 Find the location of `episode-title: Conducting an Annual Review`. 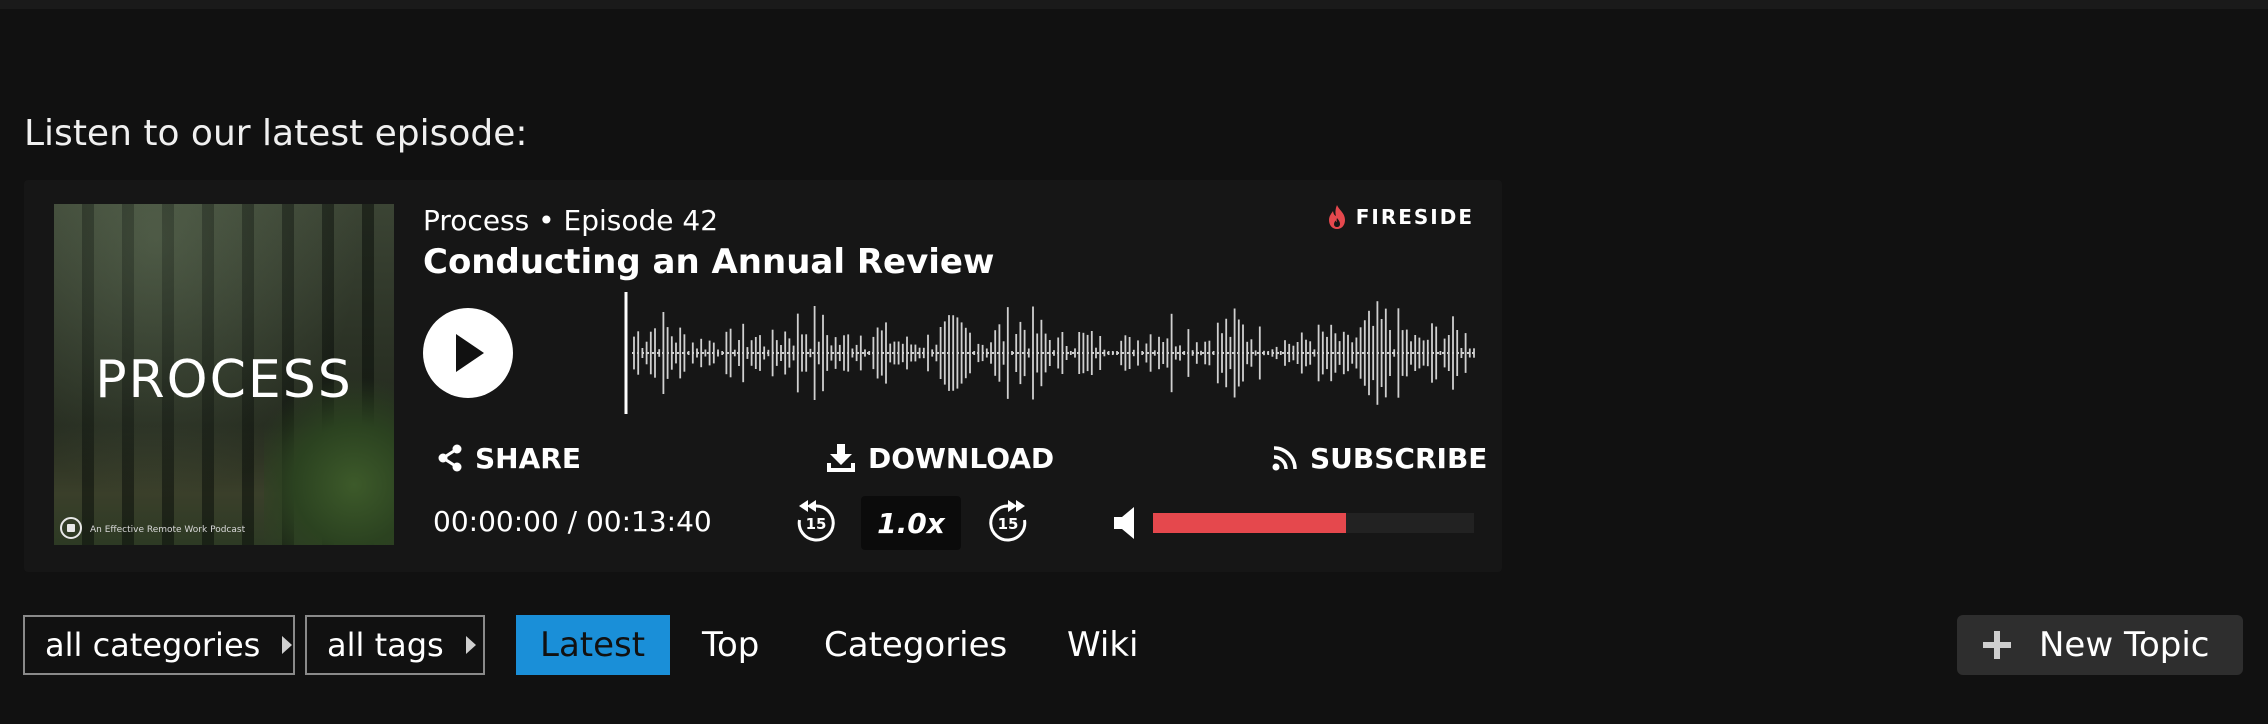

episode-title: Conducting an Annual Review is located at coordinates (709, 262).